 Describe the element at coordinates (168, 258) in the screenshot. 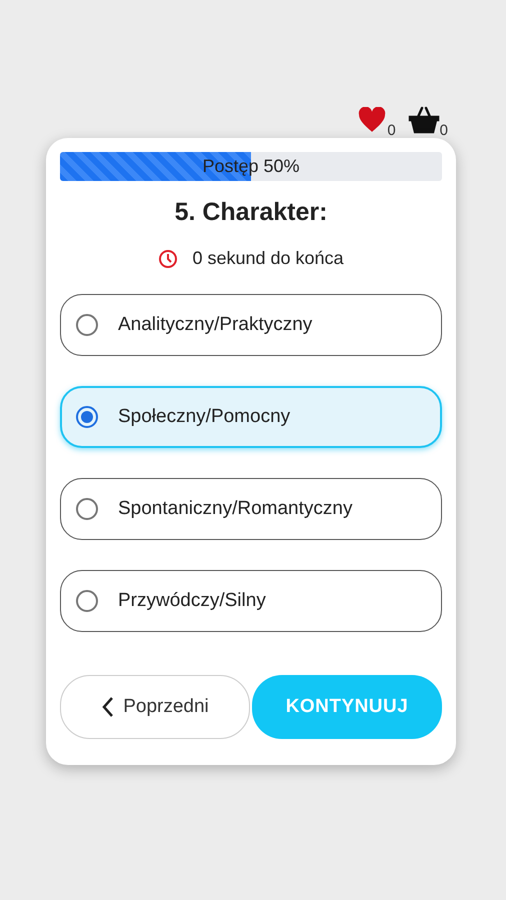

I see `clock-icon` at that location.